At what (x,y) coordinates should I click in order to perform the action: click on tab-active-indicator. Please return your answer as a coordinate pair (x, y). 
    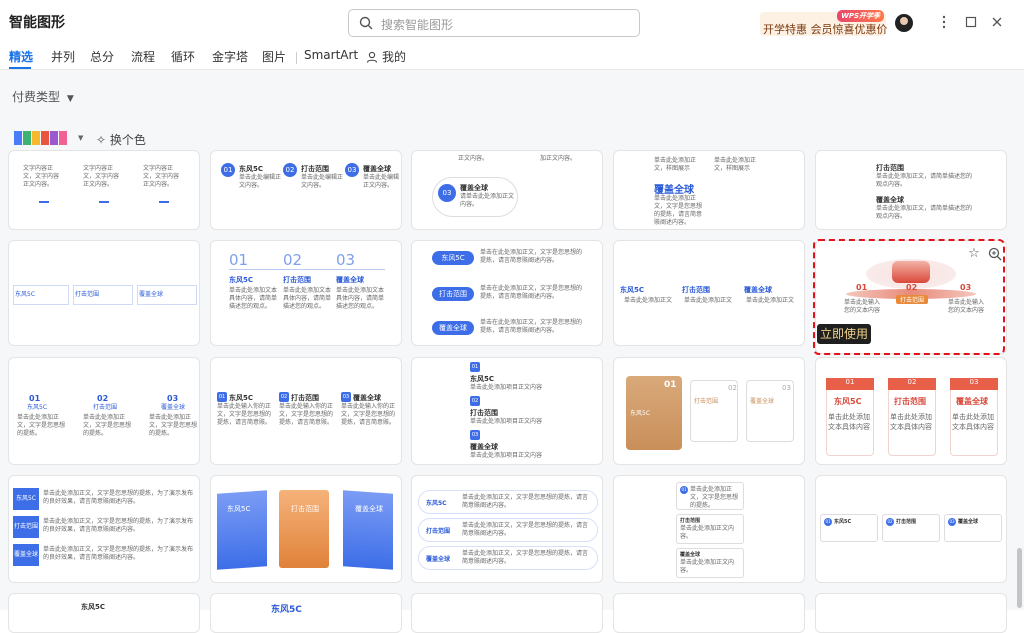
    Looking at the image, I should click on (20, 68).